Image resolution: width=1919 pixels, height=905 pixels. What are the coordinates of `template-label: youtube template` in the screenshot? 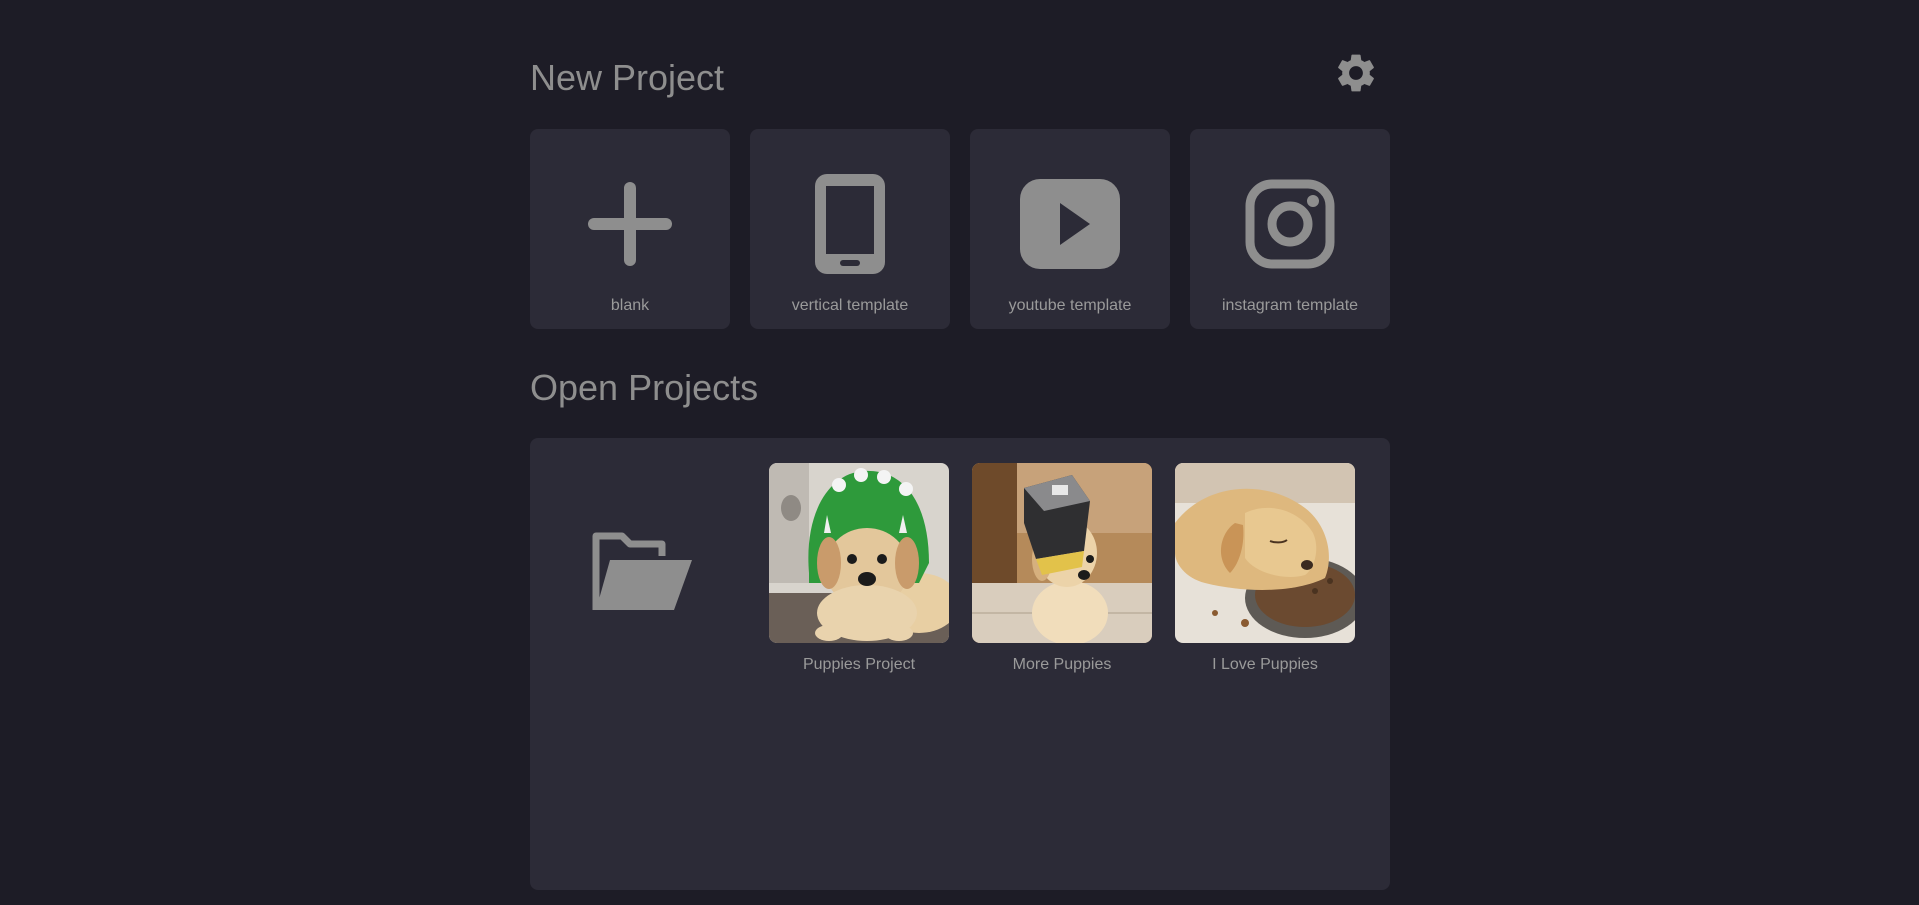 It's located at (1070, 305).